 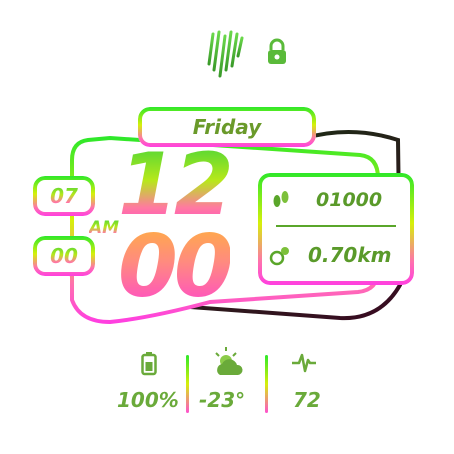 What do you see at coordinates (187, 384) in the screenshot?
I see `battery-weather-divider` at bounding box center [187, 384].